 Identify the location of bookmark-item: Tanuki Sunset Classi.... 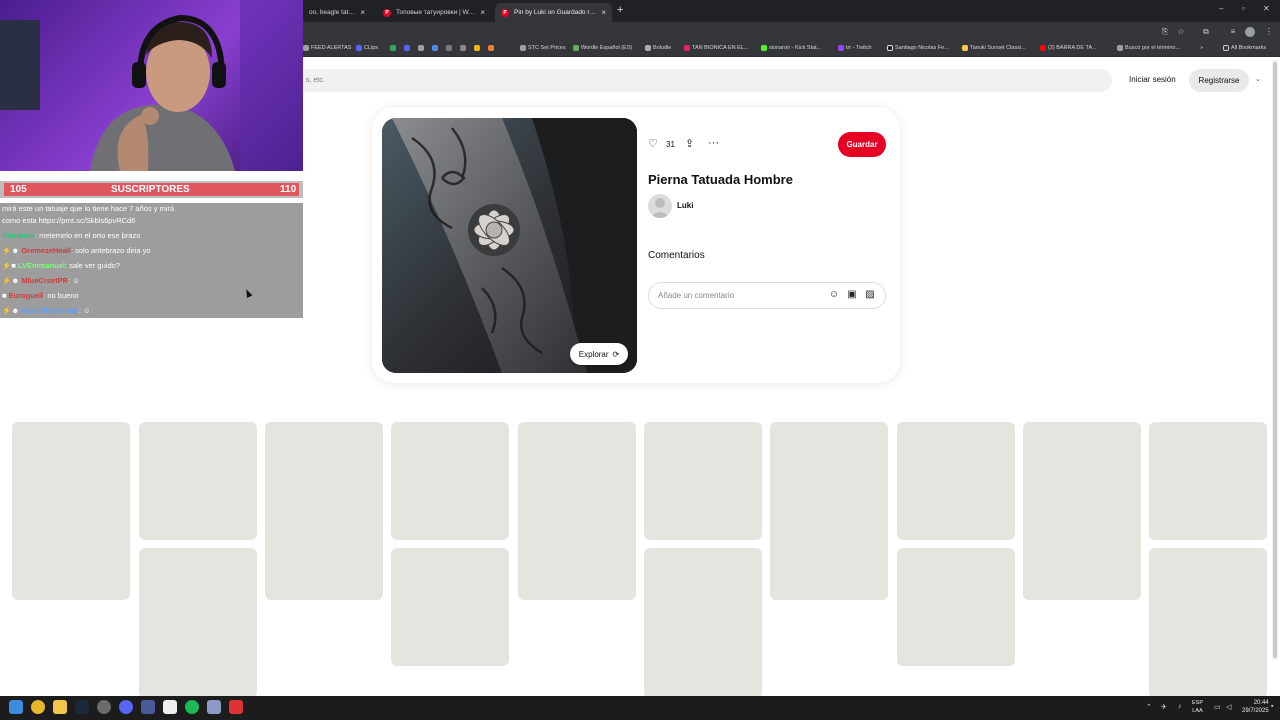
(994, 48).